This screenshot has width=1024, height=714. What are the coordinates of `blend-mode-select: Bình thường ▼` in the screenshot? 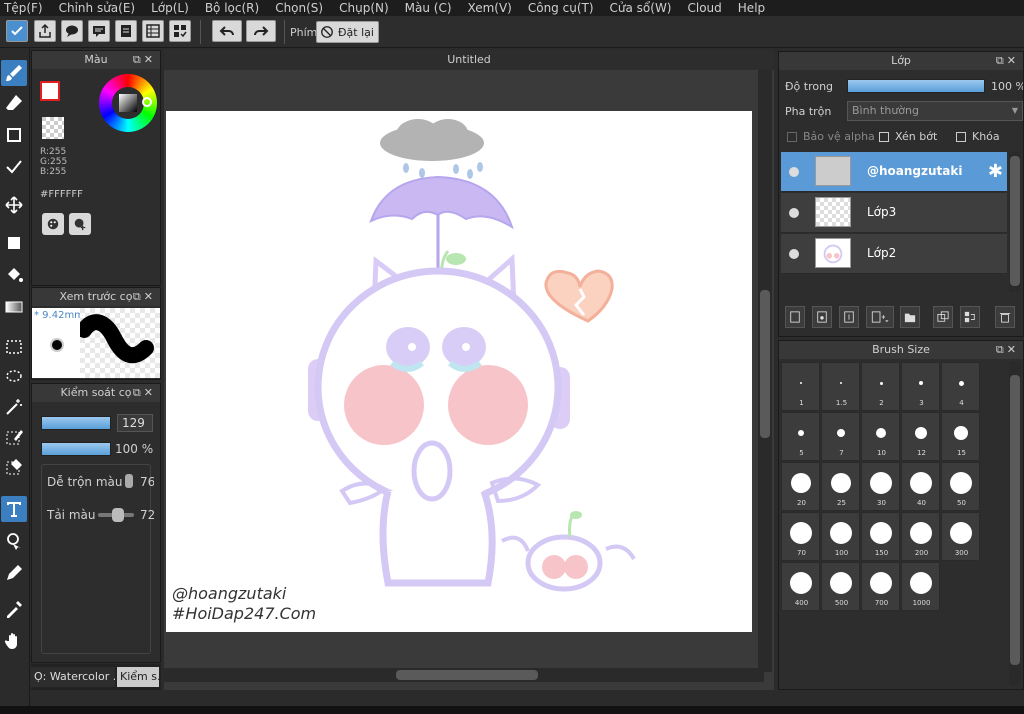 It's located at (935, 111).